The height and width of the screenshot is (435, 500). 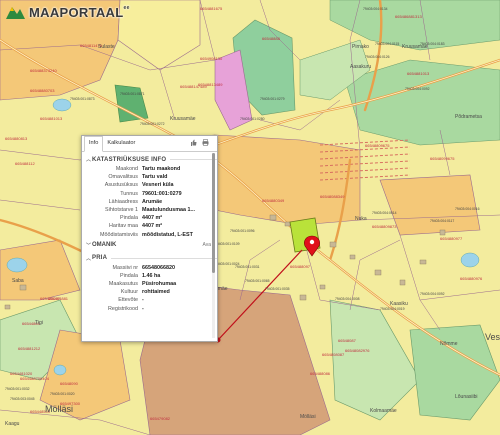 What do you see at coordinates (432, 294) in the screenshot?
I see `parcel-label: 79403:004:0092` at bounding box center [432, 294].